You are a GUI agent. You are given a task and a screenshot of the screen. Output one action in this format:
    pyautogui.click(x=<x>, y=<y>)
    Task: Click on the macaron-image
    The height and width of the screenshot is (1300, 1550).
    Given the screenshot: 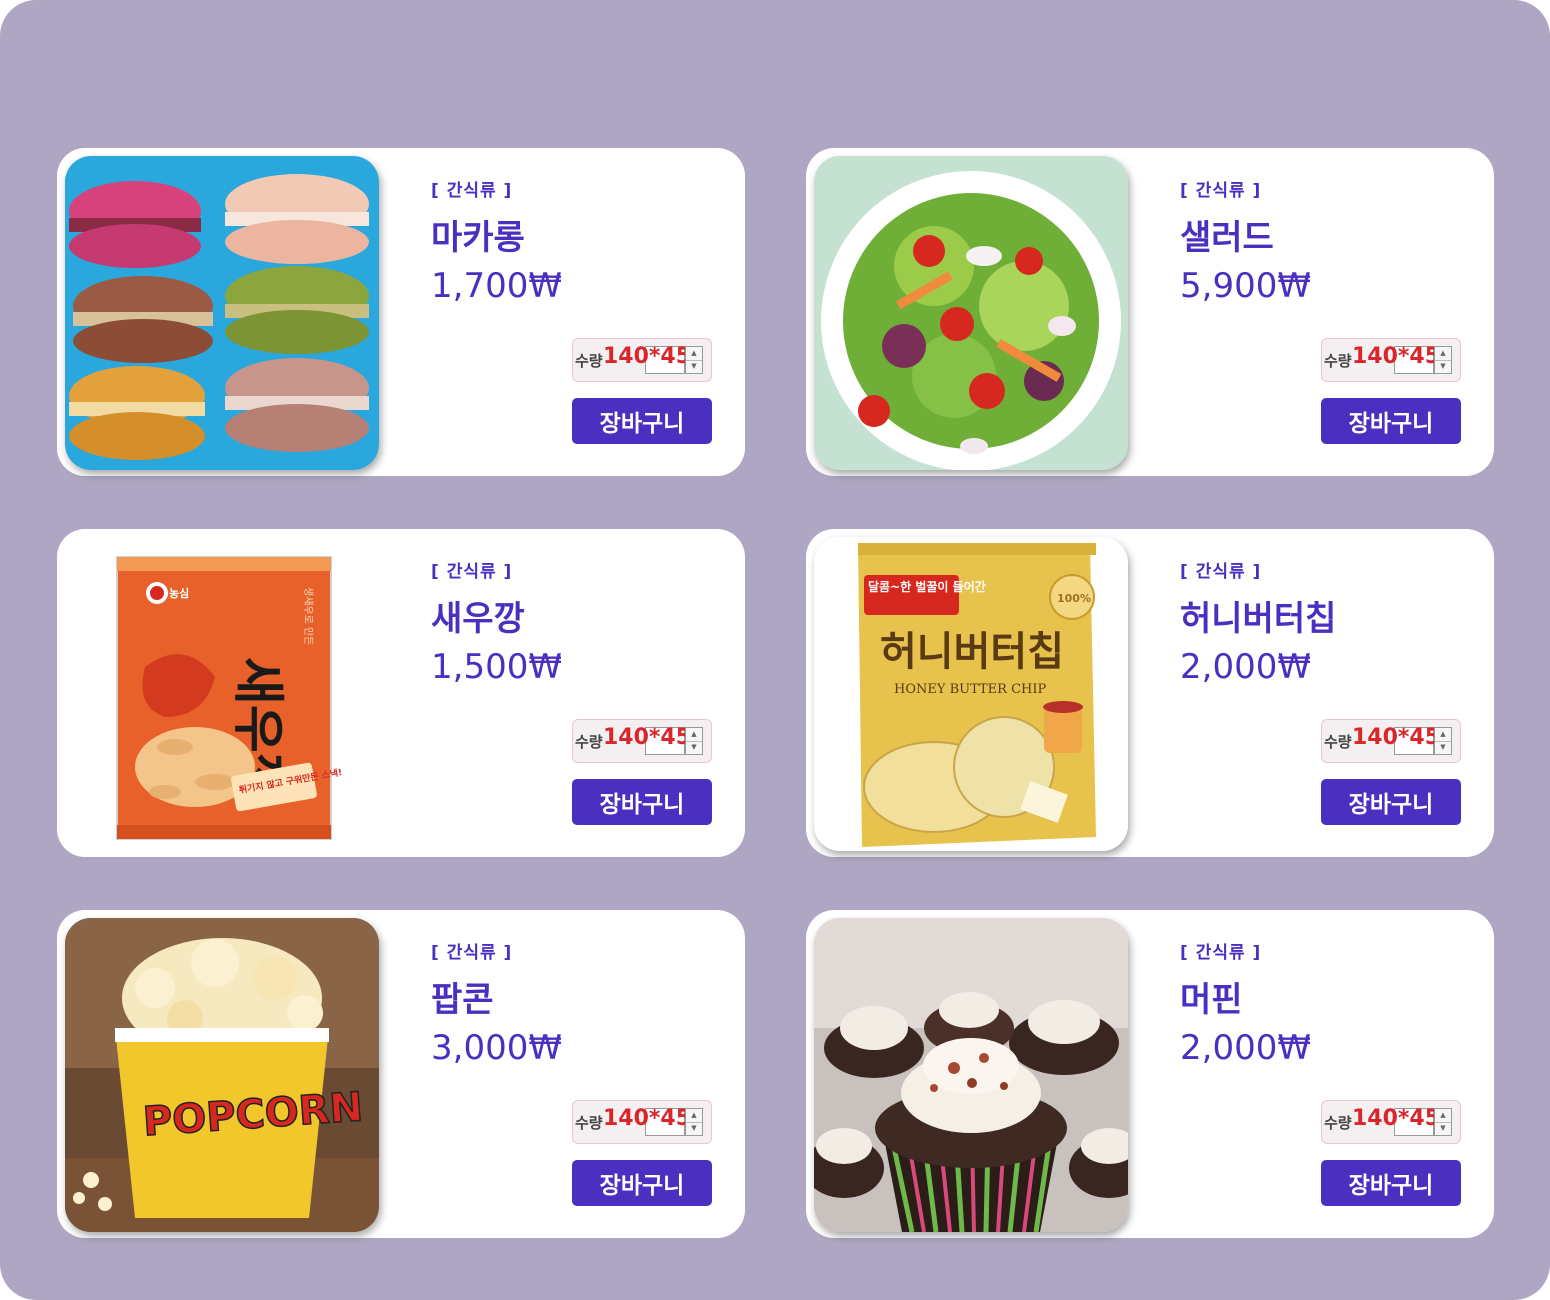 What is the action you would take?
    pyautogui.click(x=222, y=313)
    